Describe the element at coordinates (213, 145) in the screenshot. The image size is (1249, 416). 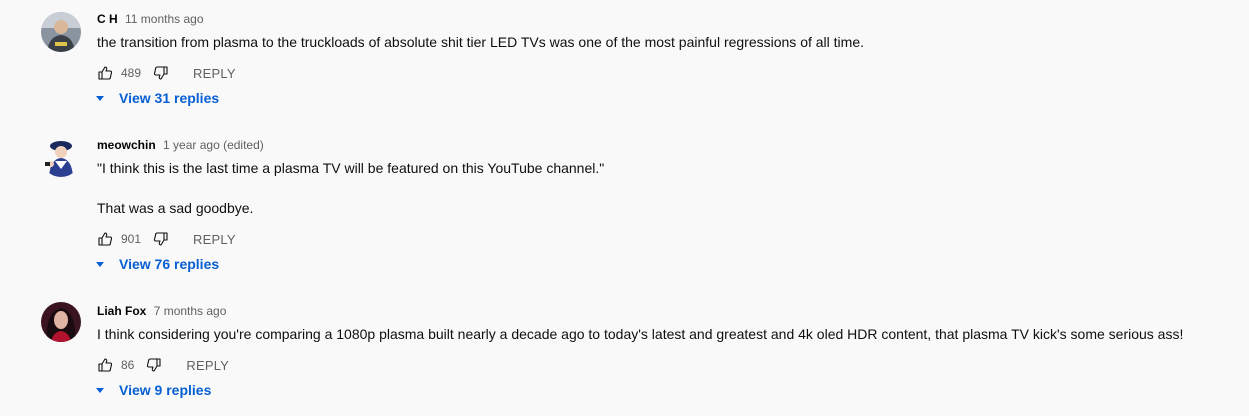
I see `comment-timestamp: 1 year ago (edited)` at that location.